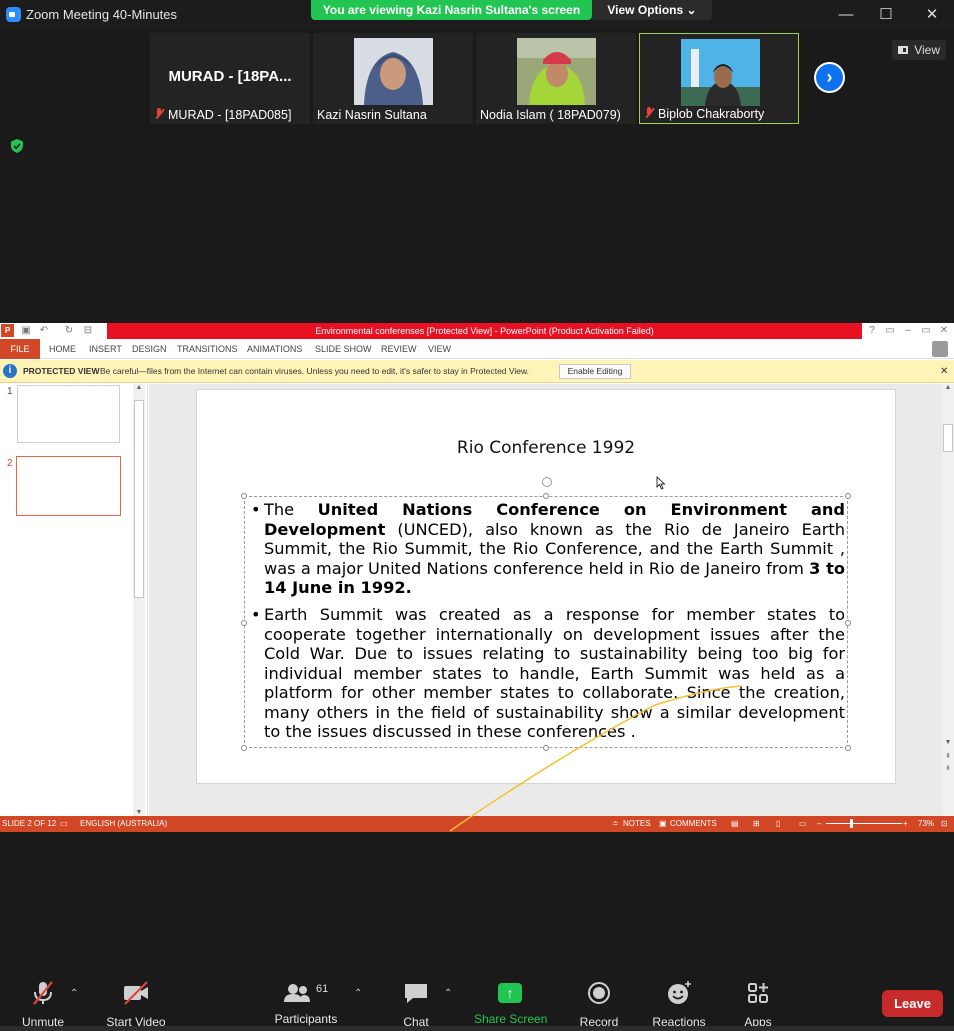  Describe the element at coordinates (829, 77) in the screenshot. I see `next-page-button: ›` at that location.